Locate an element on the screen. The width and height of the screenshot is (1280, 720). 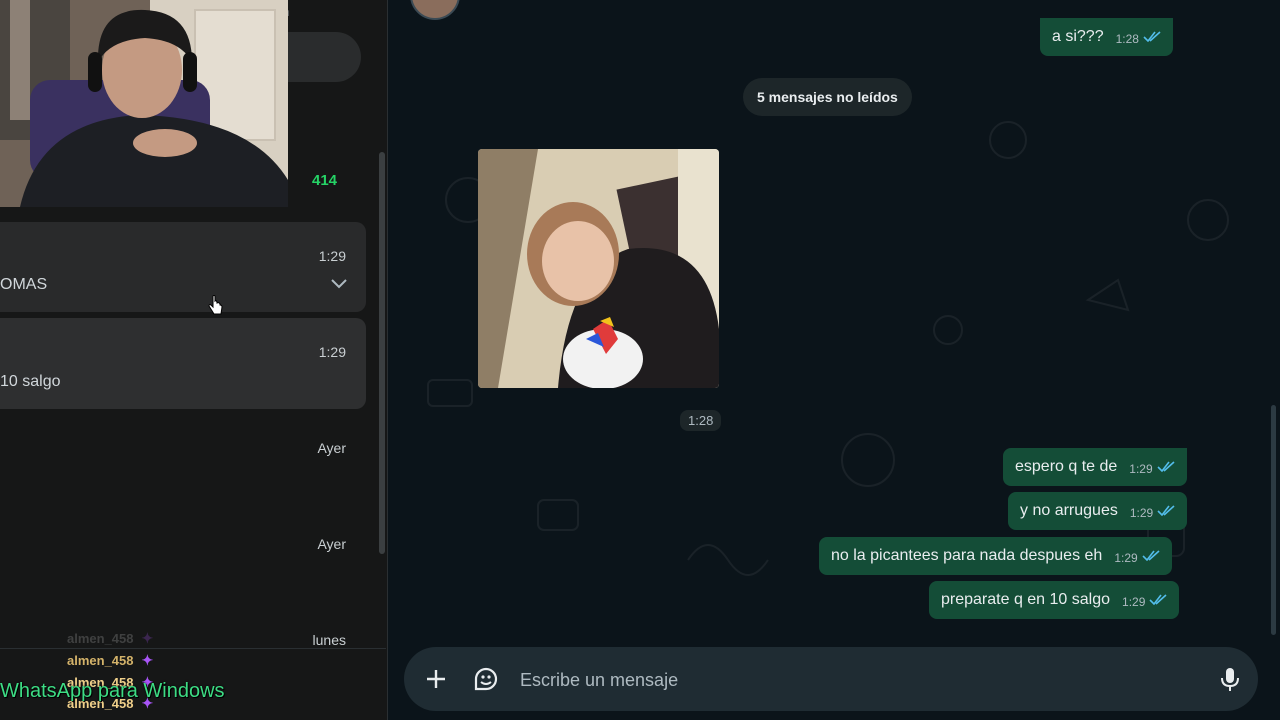
sticker-icon is located at coordinates (486, 679).